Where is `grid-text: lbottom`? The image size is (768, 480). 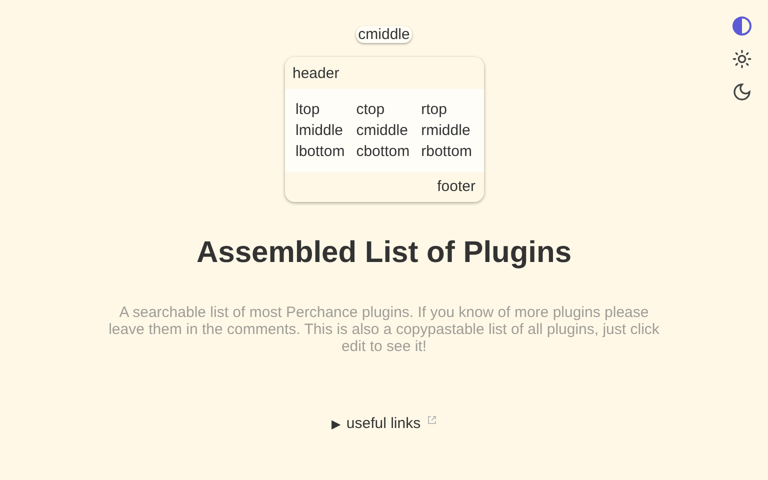 grid-text: lbottom is located at coordinates (321, 152).